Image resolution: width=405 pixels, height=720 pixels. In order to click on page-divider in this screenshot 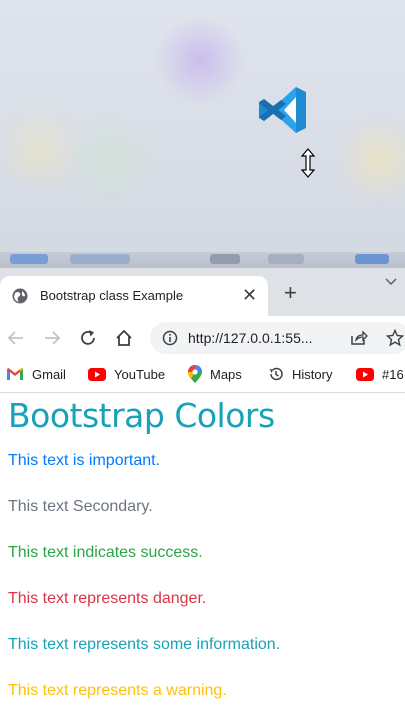, I will do `click(202, 392)`.